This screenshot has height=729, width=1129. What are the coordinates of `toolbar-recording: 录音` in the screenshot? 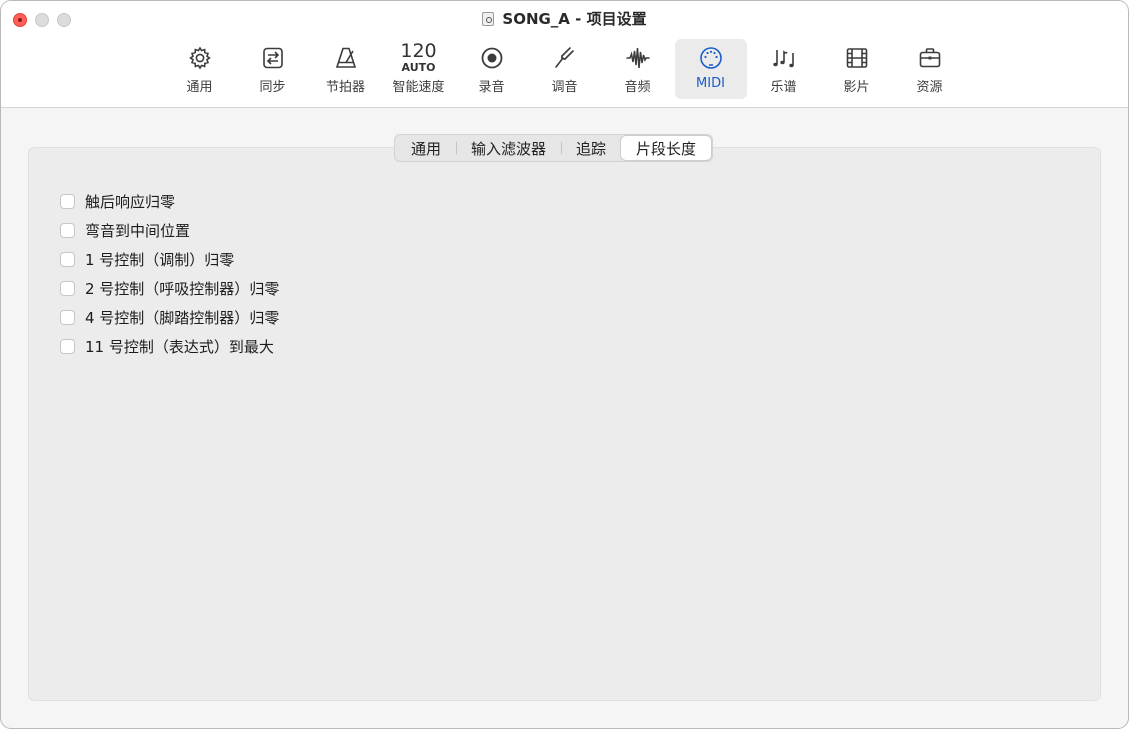 It's located at (492, 69).